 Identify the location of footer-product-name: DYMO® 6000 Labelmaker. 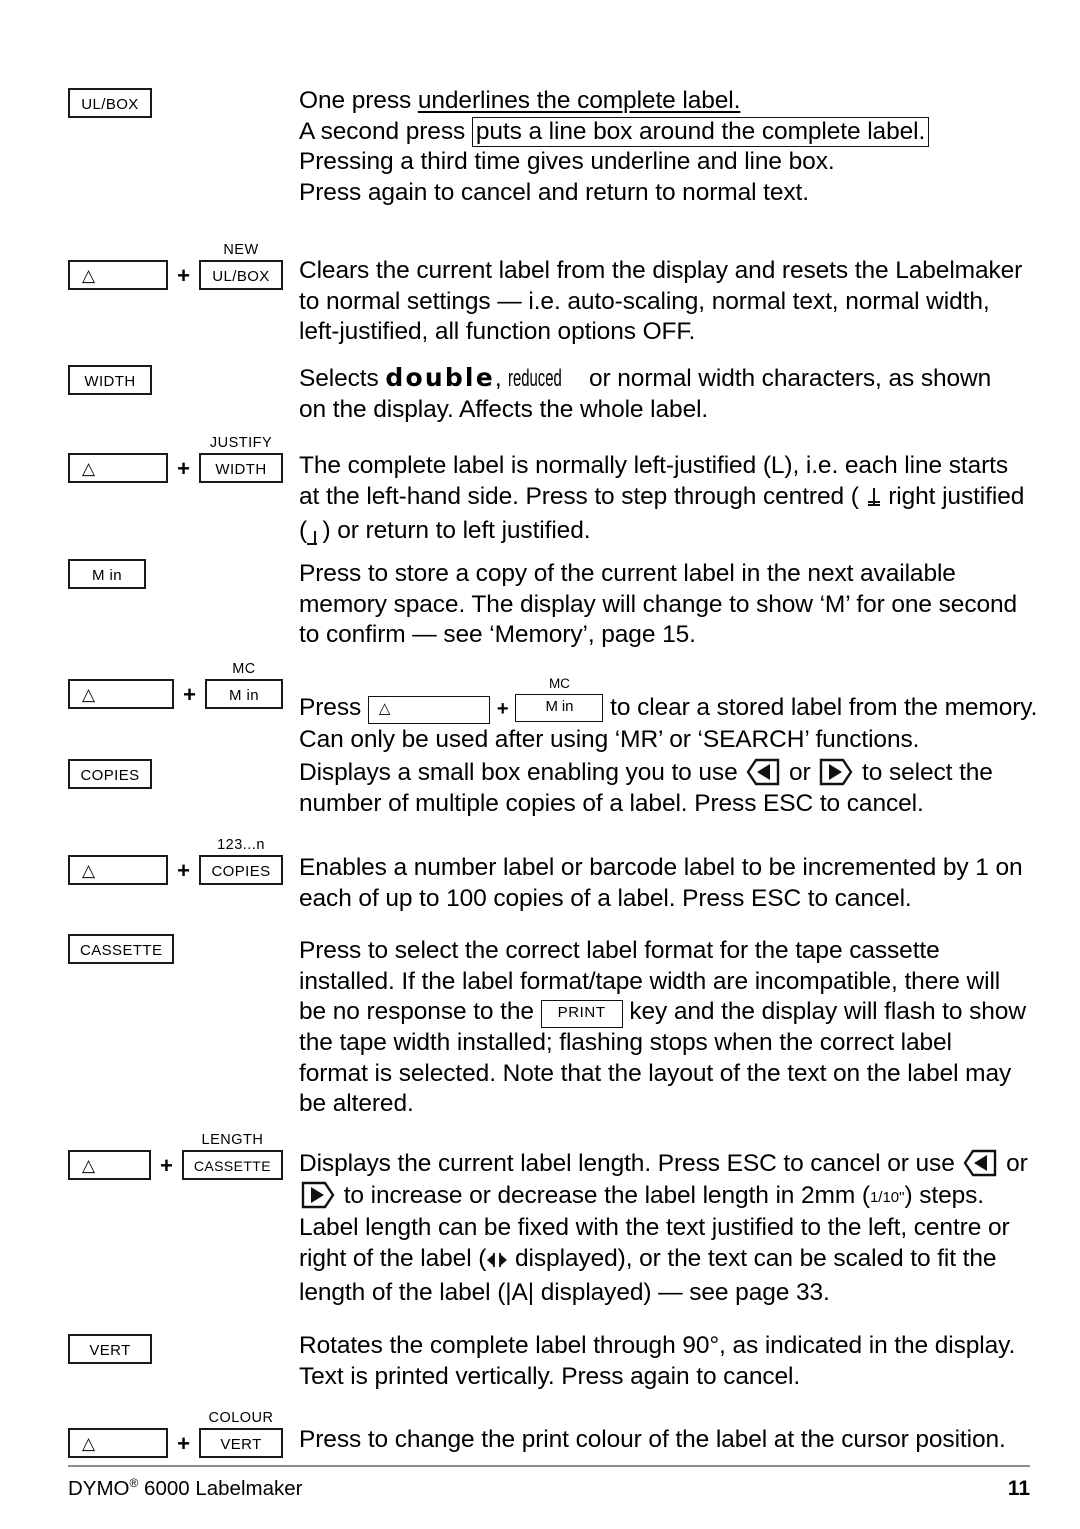
(185, 1488).